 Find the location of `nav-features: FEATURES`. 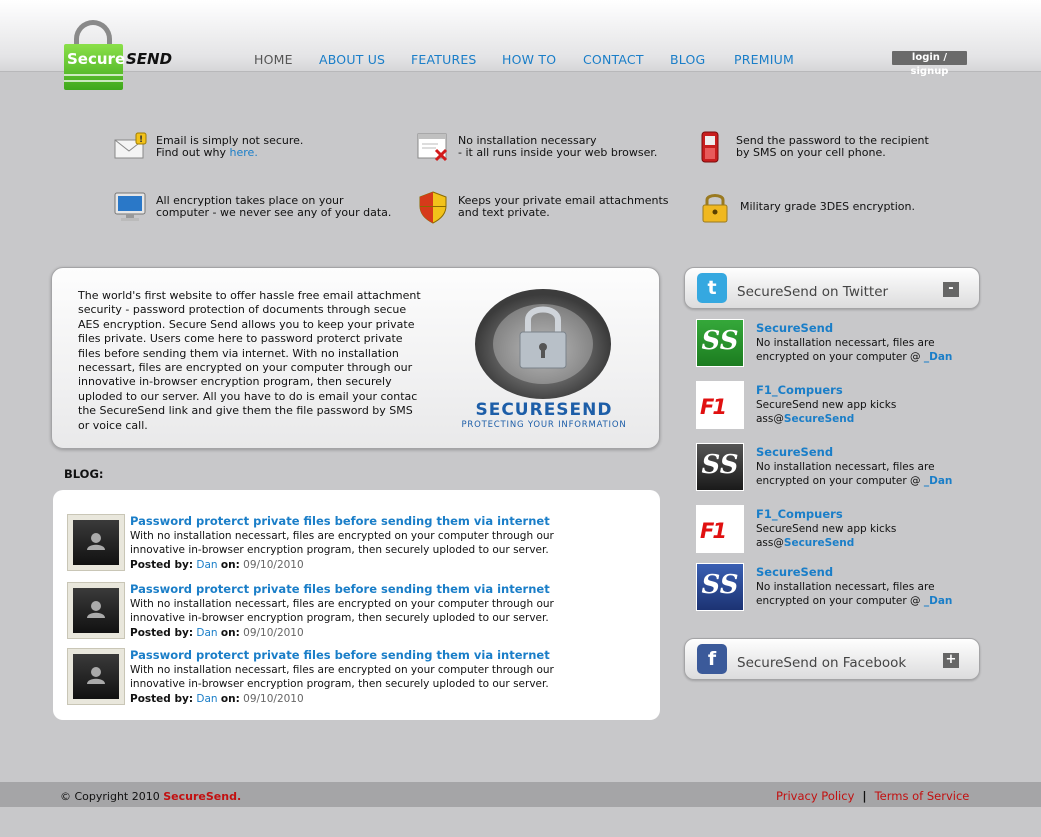

nav-features: FEATURES is located at coordinates (444, 59).